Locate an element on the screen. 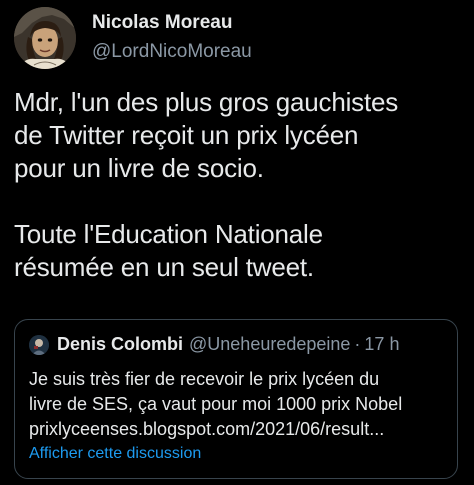  tweet-text-line: Mdr, l'un des plus gros gauchistes is located at coordinates (206, 102).